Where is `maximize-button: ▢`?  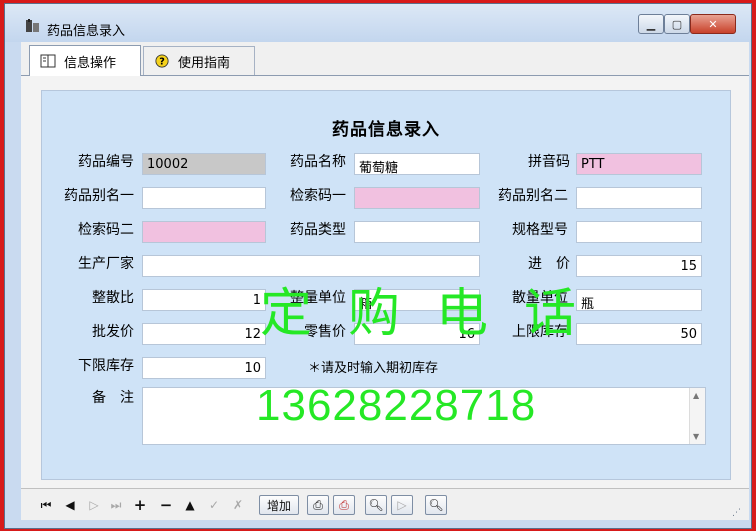
maximize-button: ▢ is located at coordinates (677, 24).